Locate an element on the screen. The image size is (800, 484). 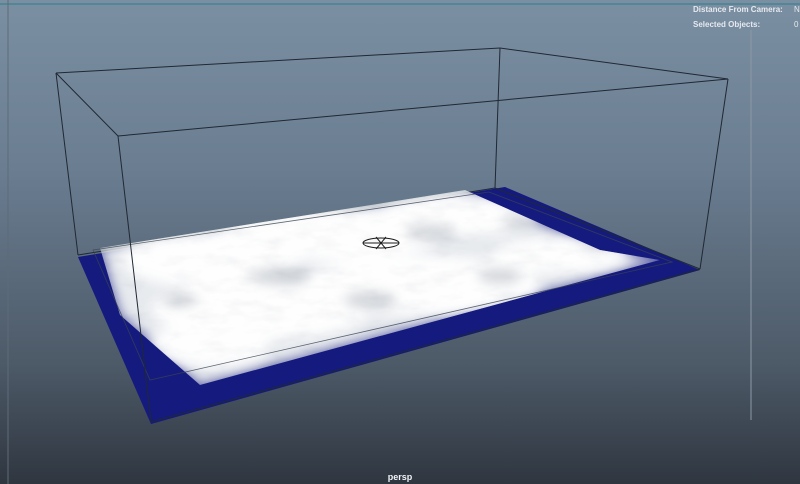
hud-distance-label: Distance From Camera: is located at coordinates (738, 9).